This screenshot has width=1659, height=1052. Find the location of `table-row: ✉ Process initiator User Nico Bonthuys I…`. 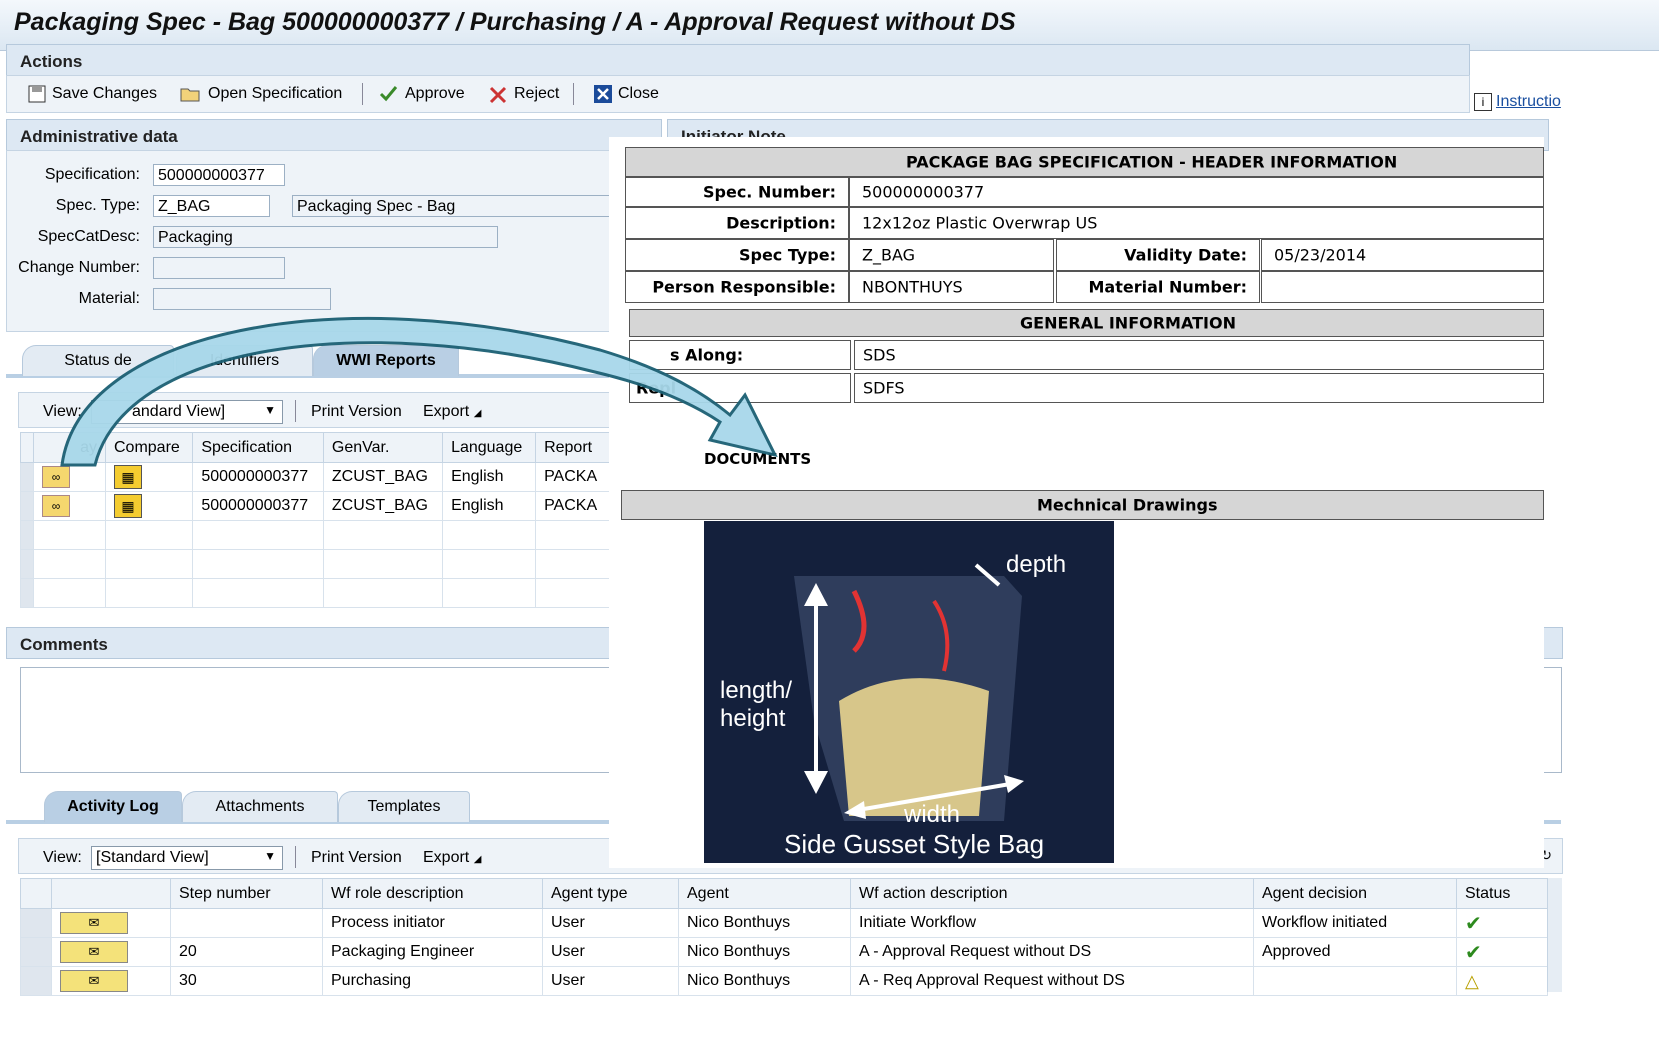

table-row: ✉ Process initiator User Nico Bonthuys I… is located at coordinates (784, 923).